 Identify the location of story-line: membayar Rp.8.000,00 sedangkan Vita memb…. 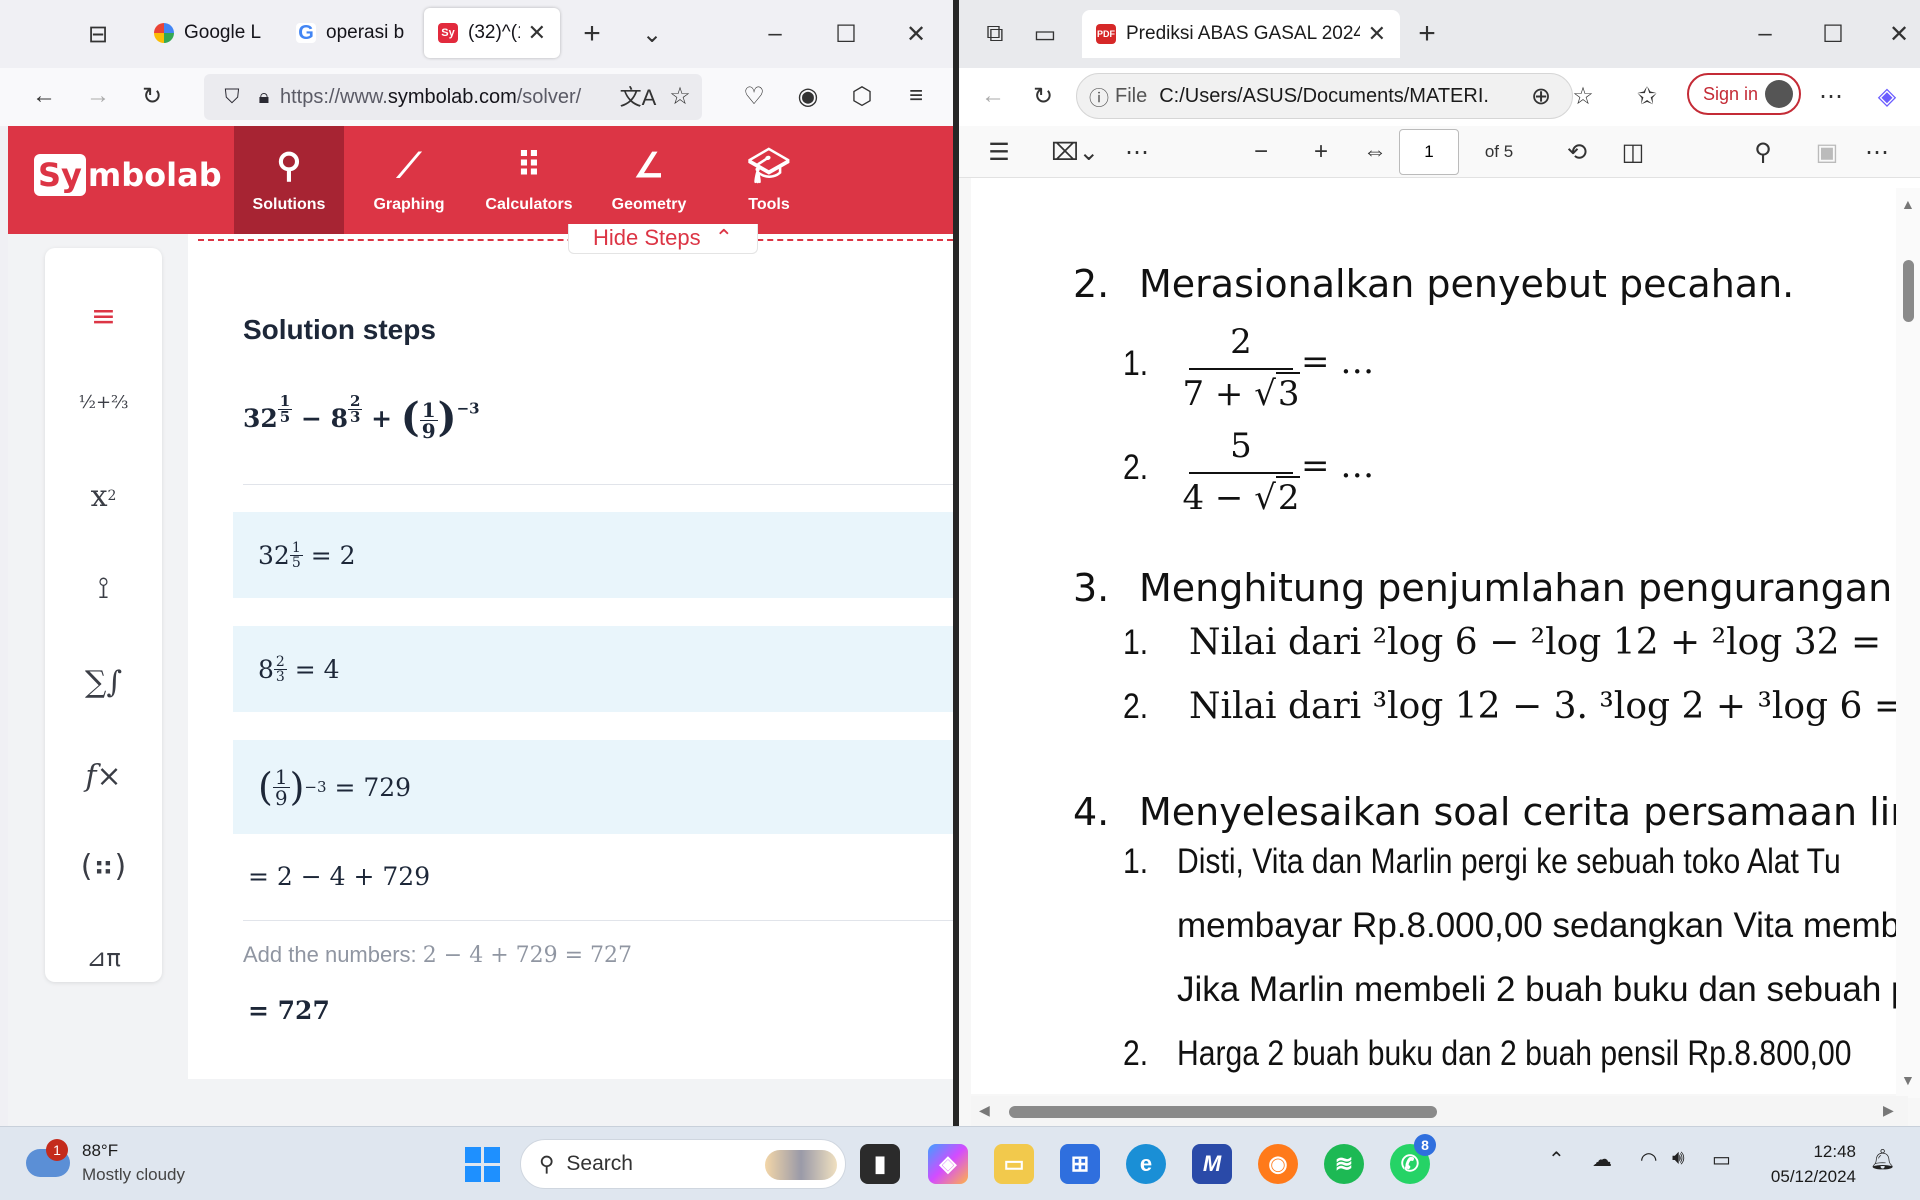
(1548, 926).